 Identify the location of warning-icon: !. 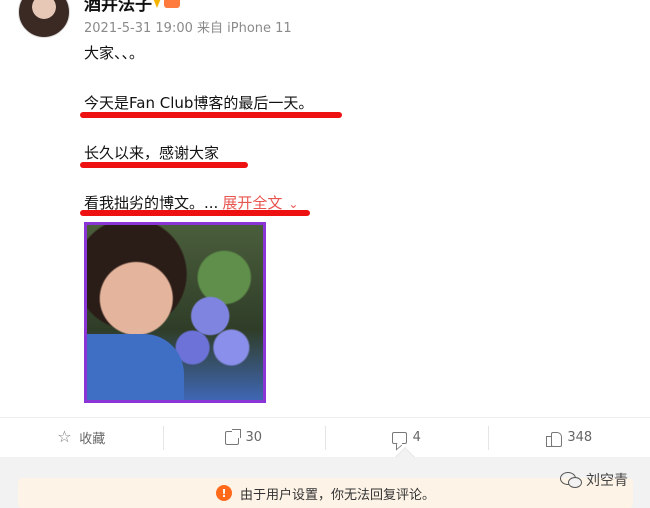
(223, 493).